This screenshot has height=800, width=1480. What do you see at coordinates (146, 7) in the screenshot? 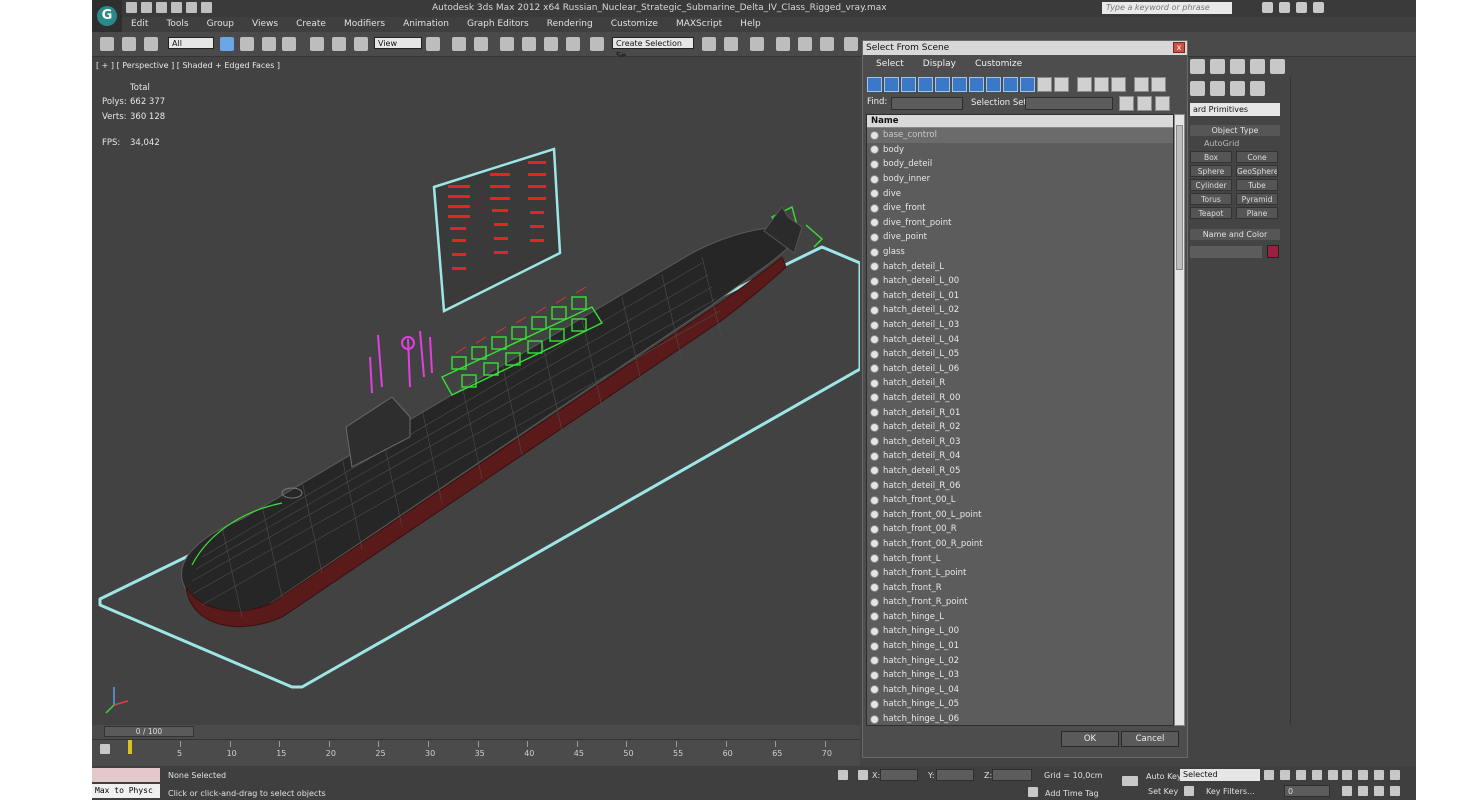
I see `open-file-icon` at bounding box center [146, 7].